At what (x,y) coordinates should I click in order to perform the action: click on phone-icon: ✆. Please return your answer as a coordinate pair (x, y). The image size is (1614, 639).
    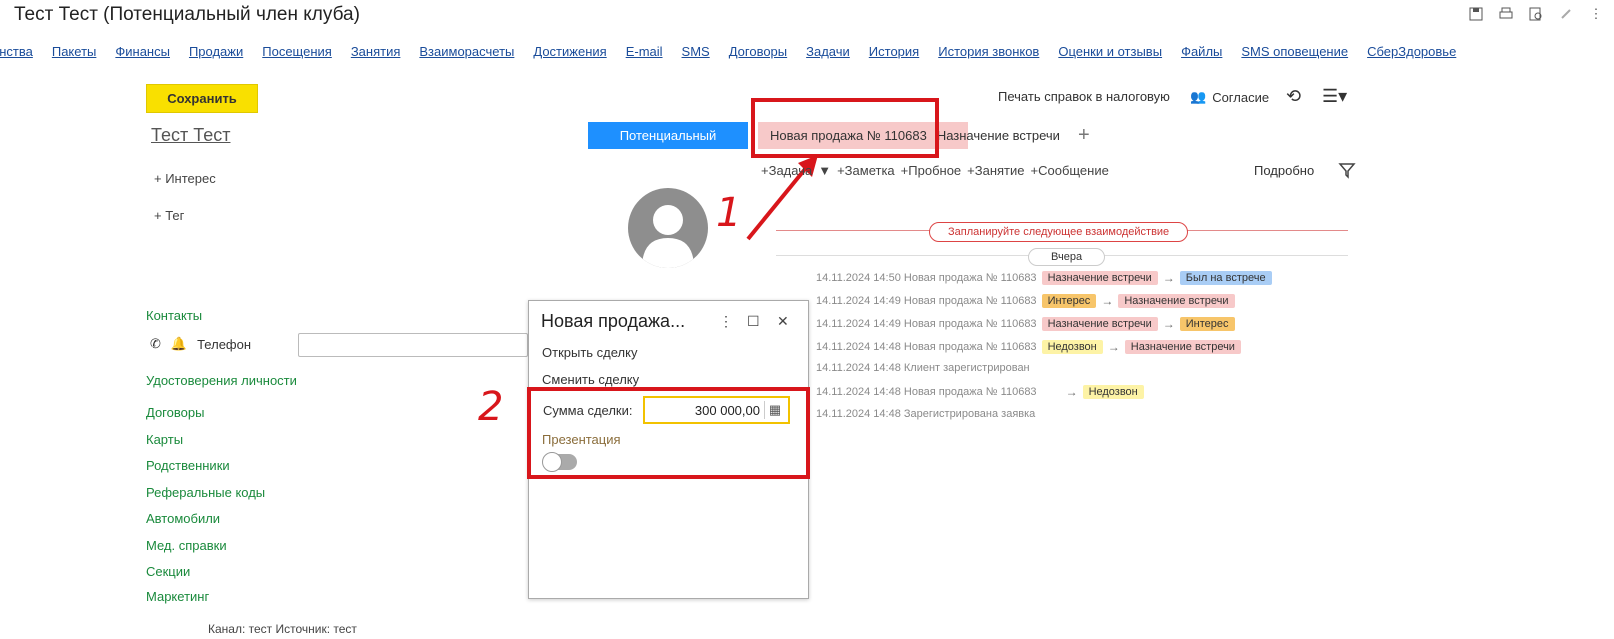
    Looking at the image, I should click on (155, 344).